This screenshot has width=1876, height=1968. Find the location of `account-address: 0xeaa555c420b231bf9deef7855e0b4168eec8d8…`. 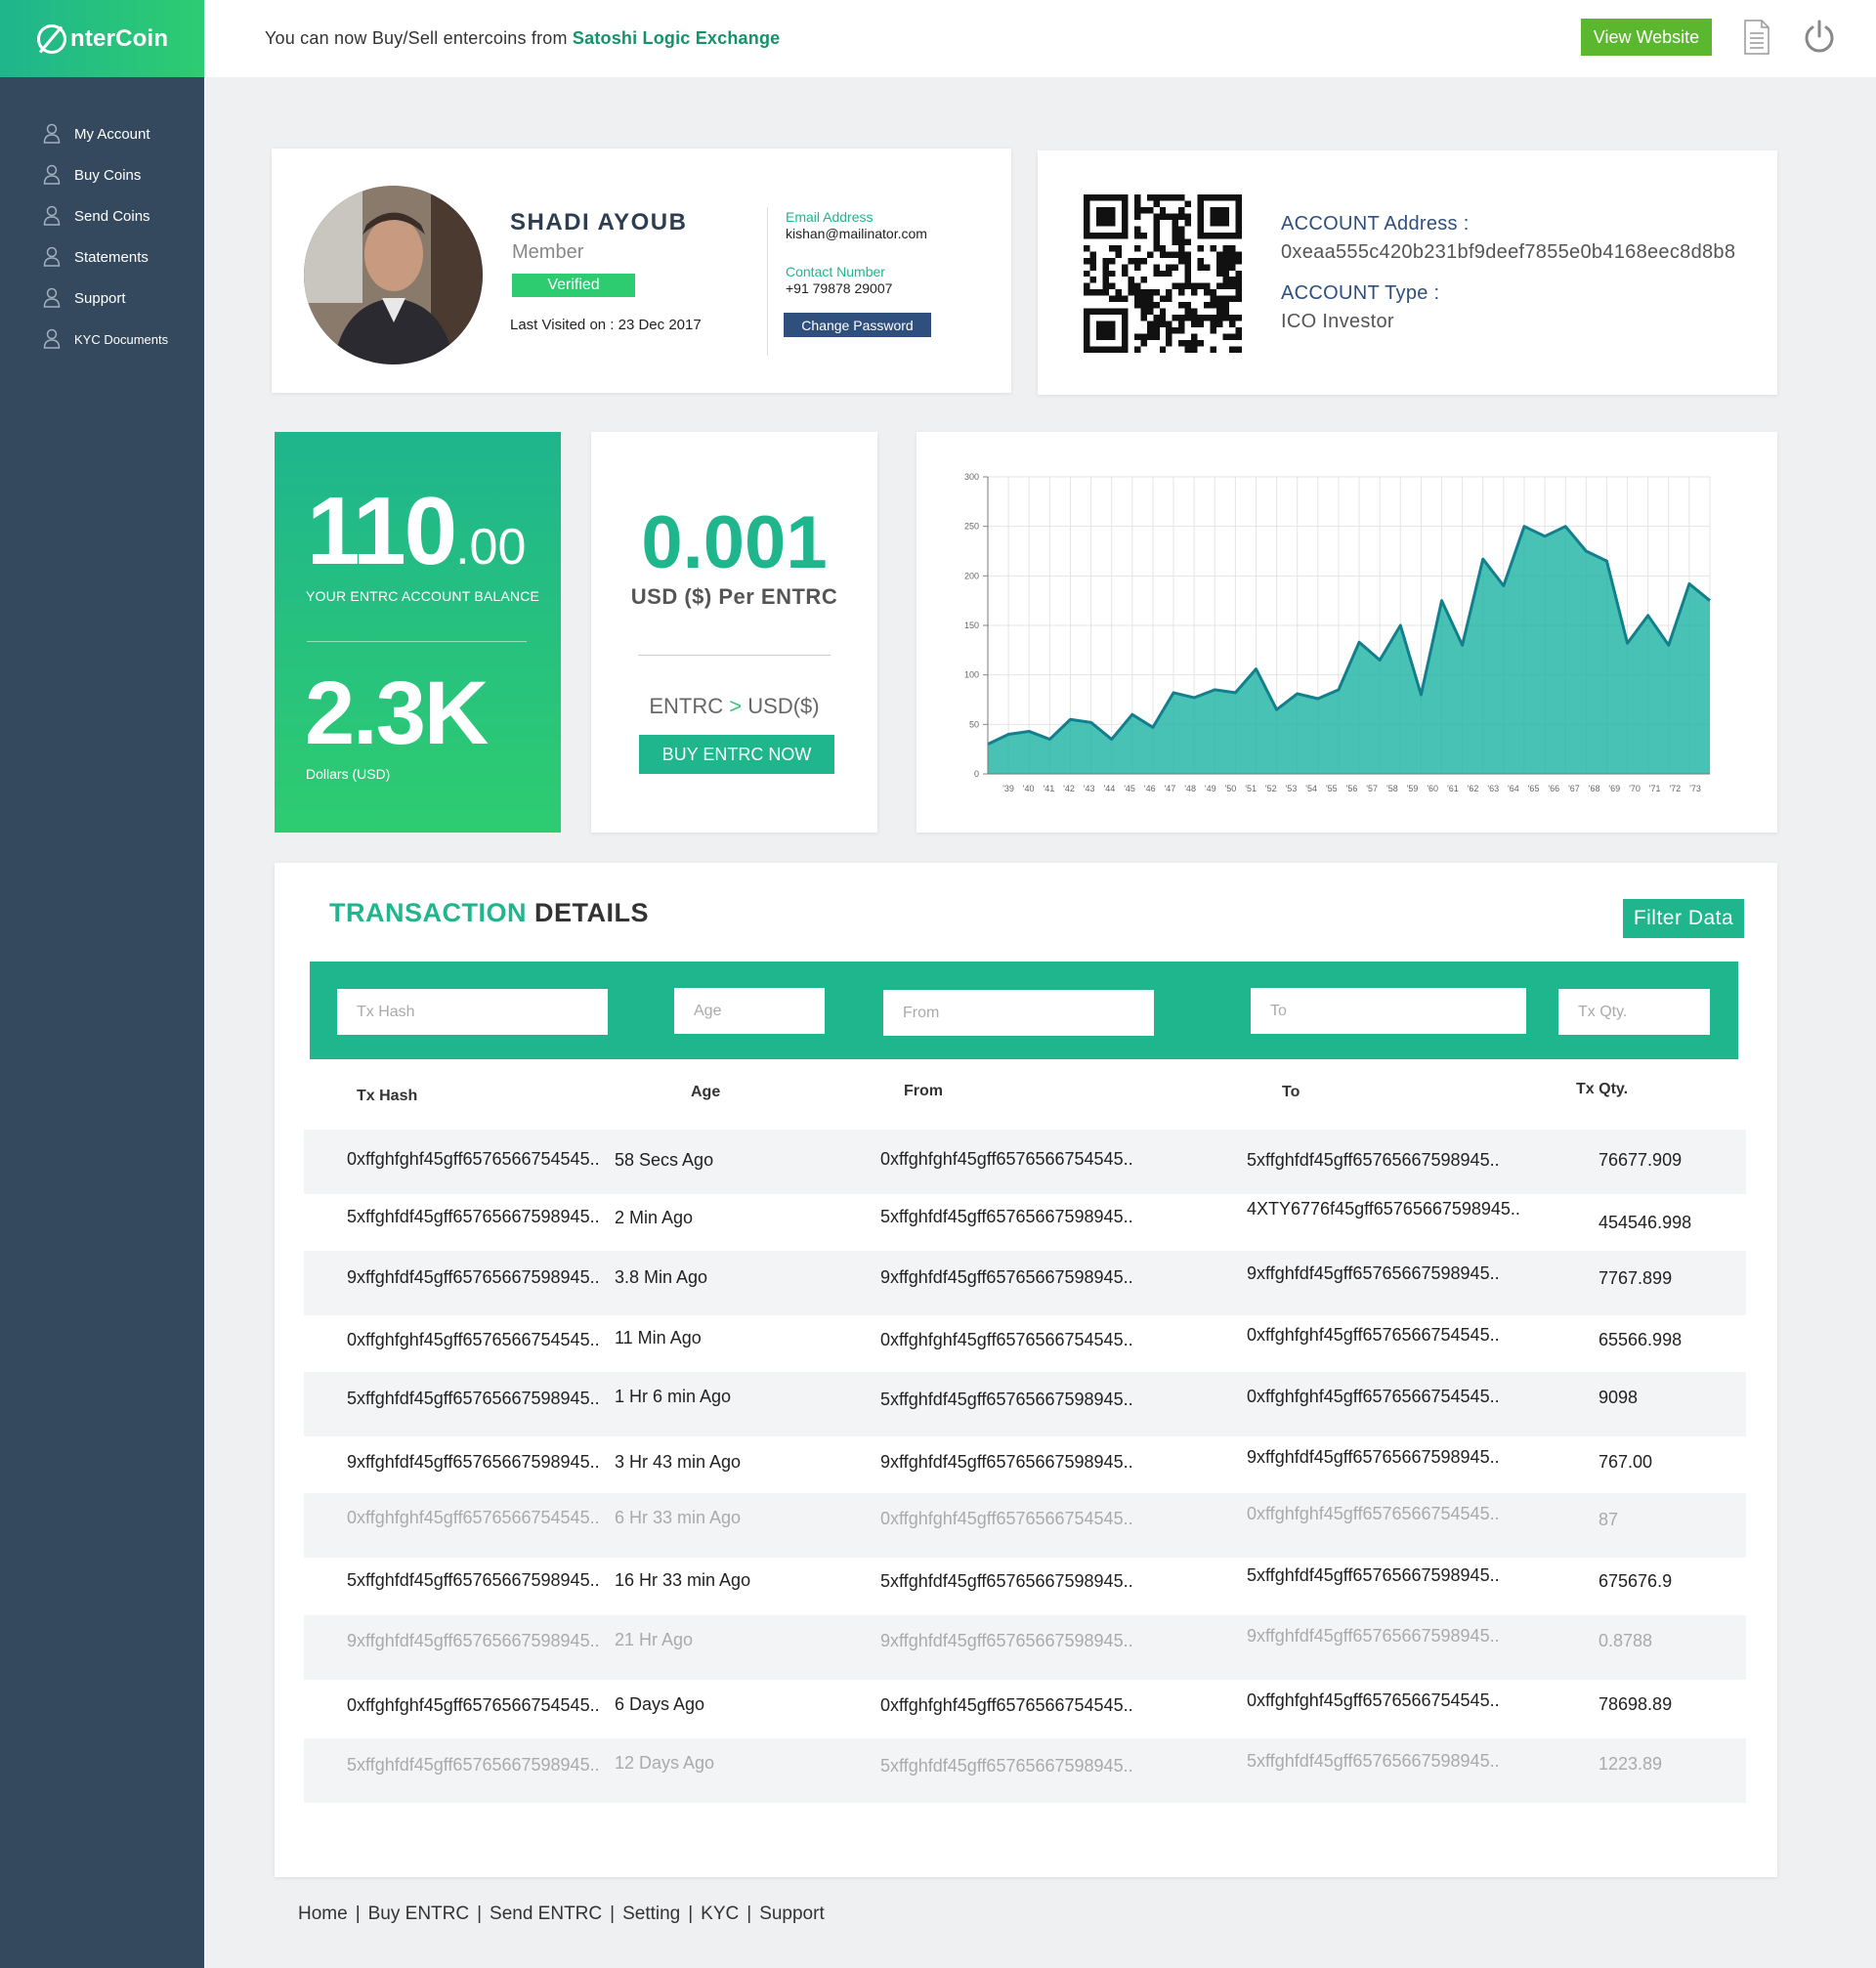

account-address: 0xeaa555c420b231bf9deef7855e0b4168eec8d8… is located at coordinates (1508, 252).